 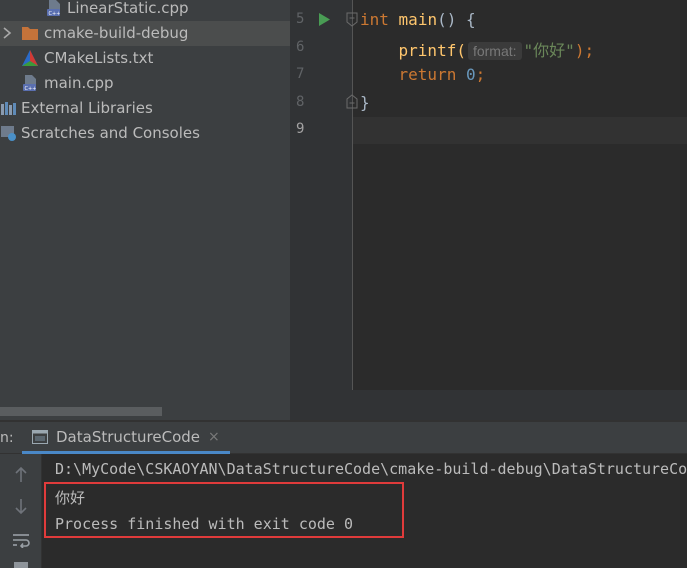 I want to click on chevron-right-icon, so click(x=7, y=33).